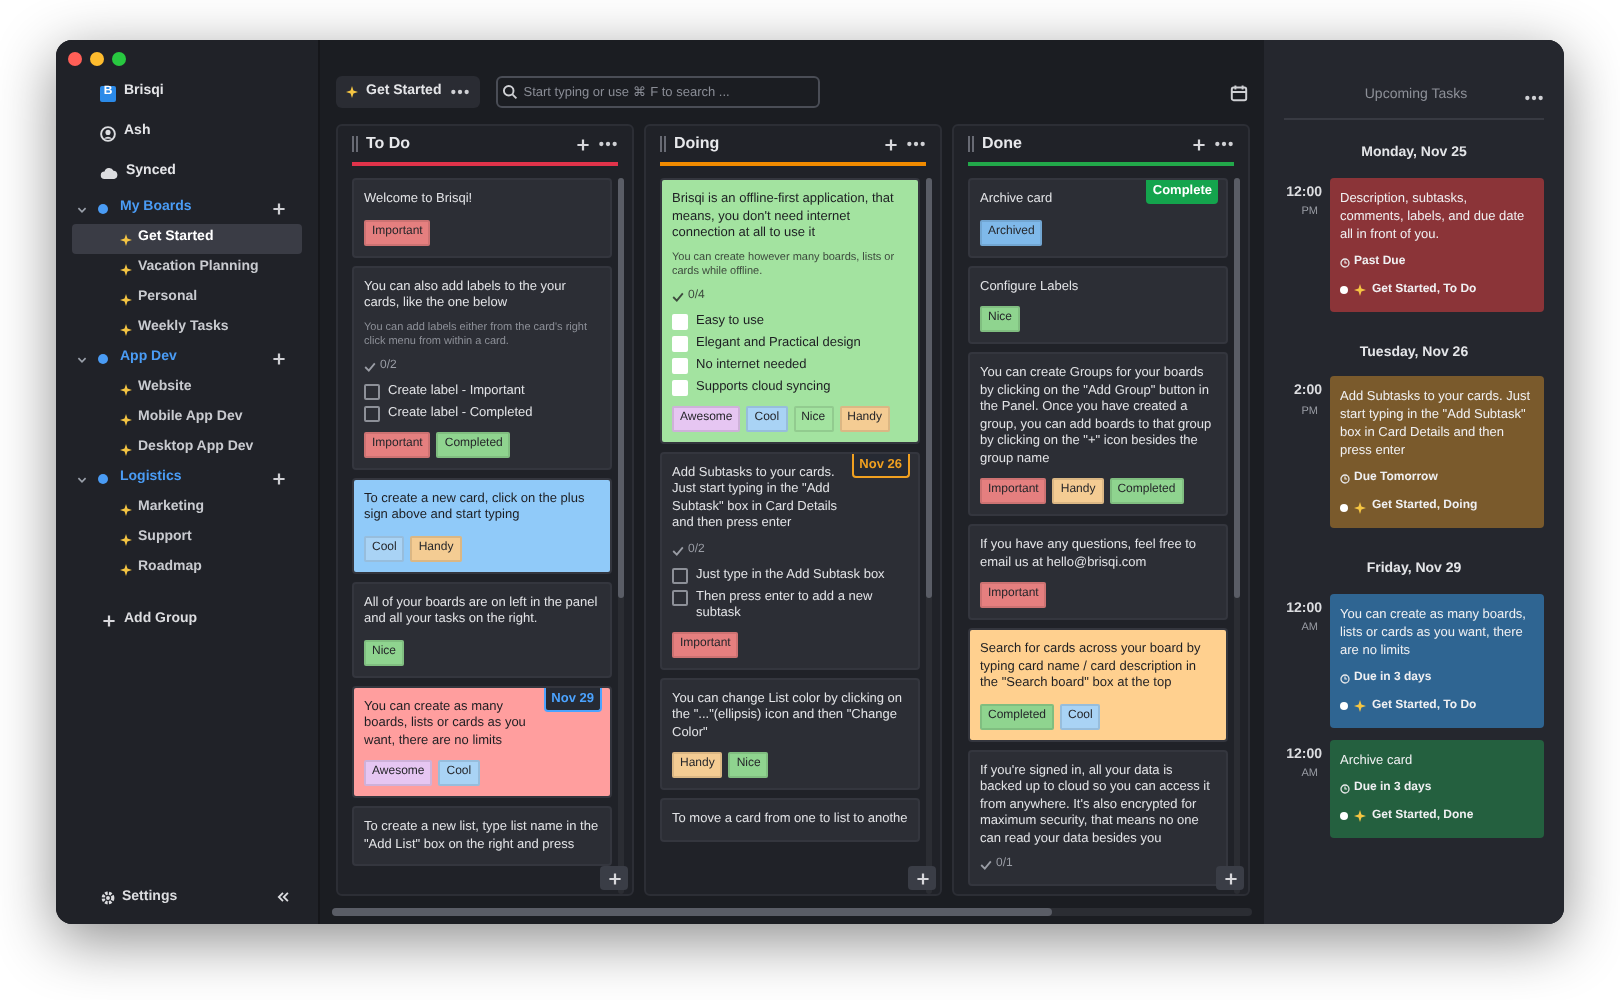 This screenshot has height=1000, width=1620. Describe the element at coordinates (389, 144) in the screenshot. I see `list-title: To Do` at that location.